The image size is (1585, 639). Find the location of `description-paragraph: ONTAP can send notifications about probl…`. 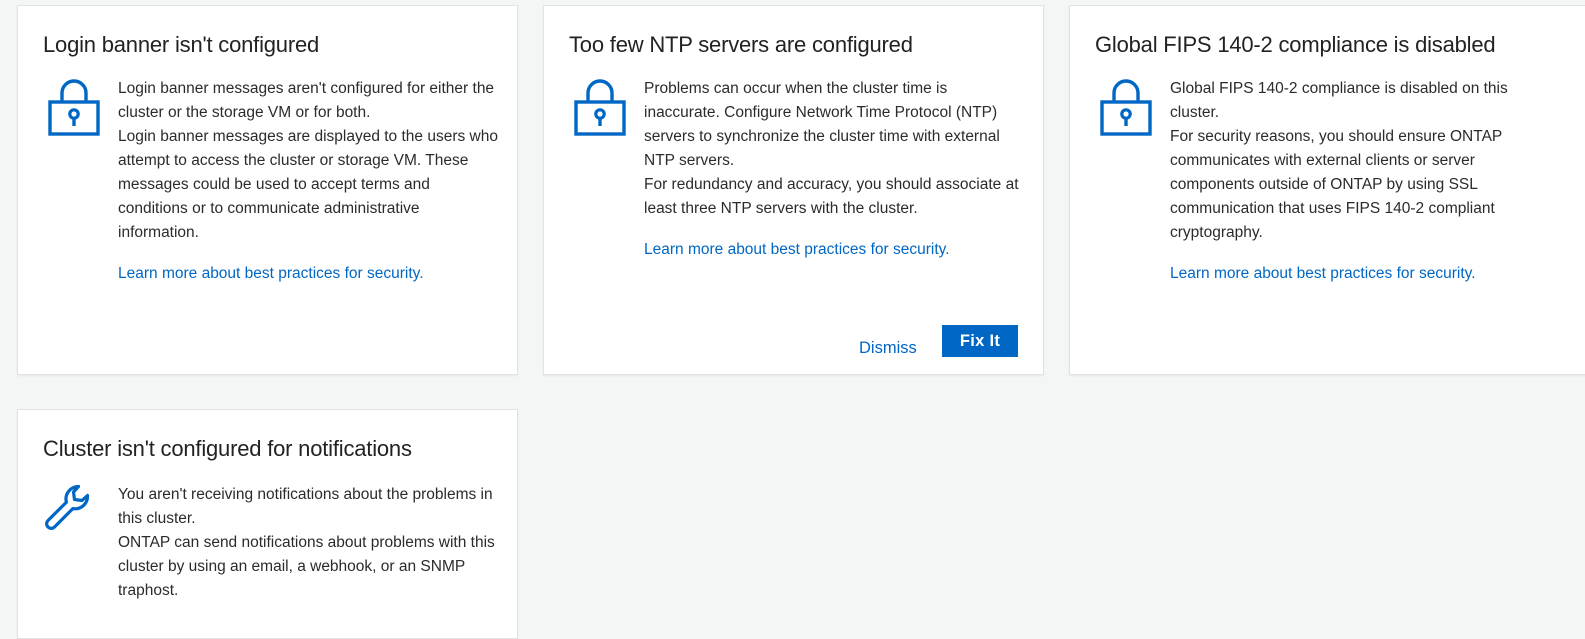

description-paragraph: ONTAP can send notifications about probl… is located at coordinates (306, 566).